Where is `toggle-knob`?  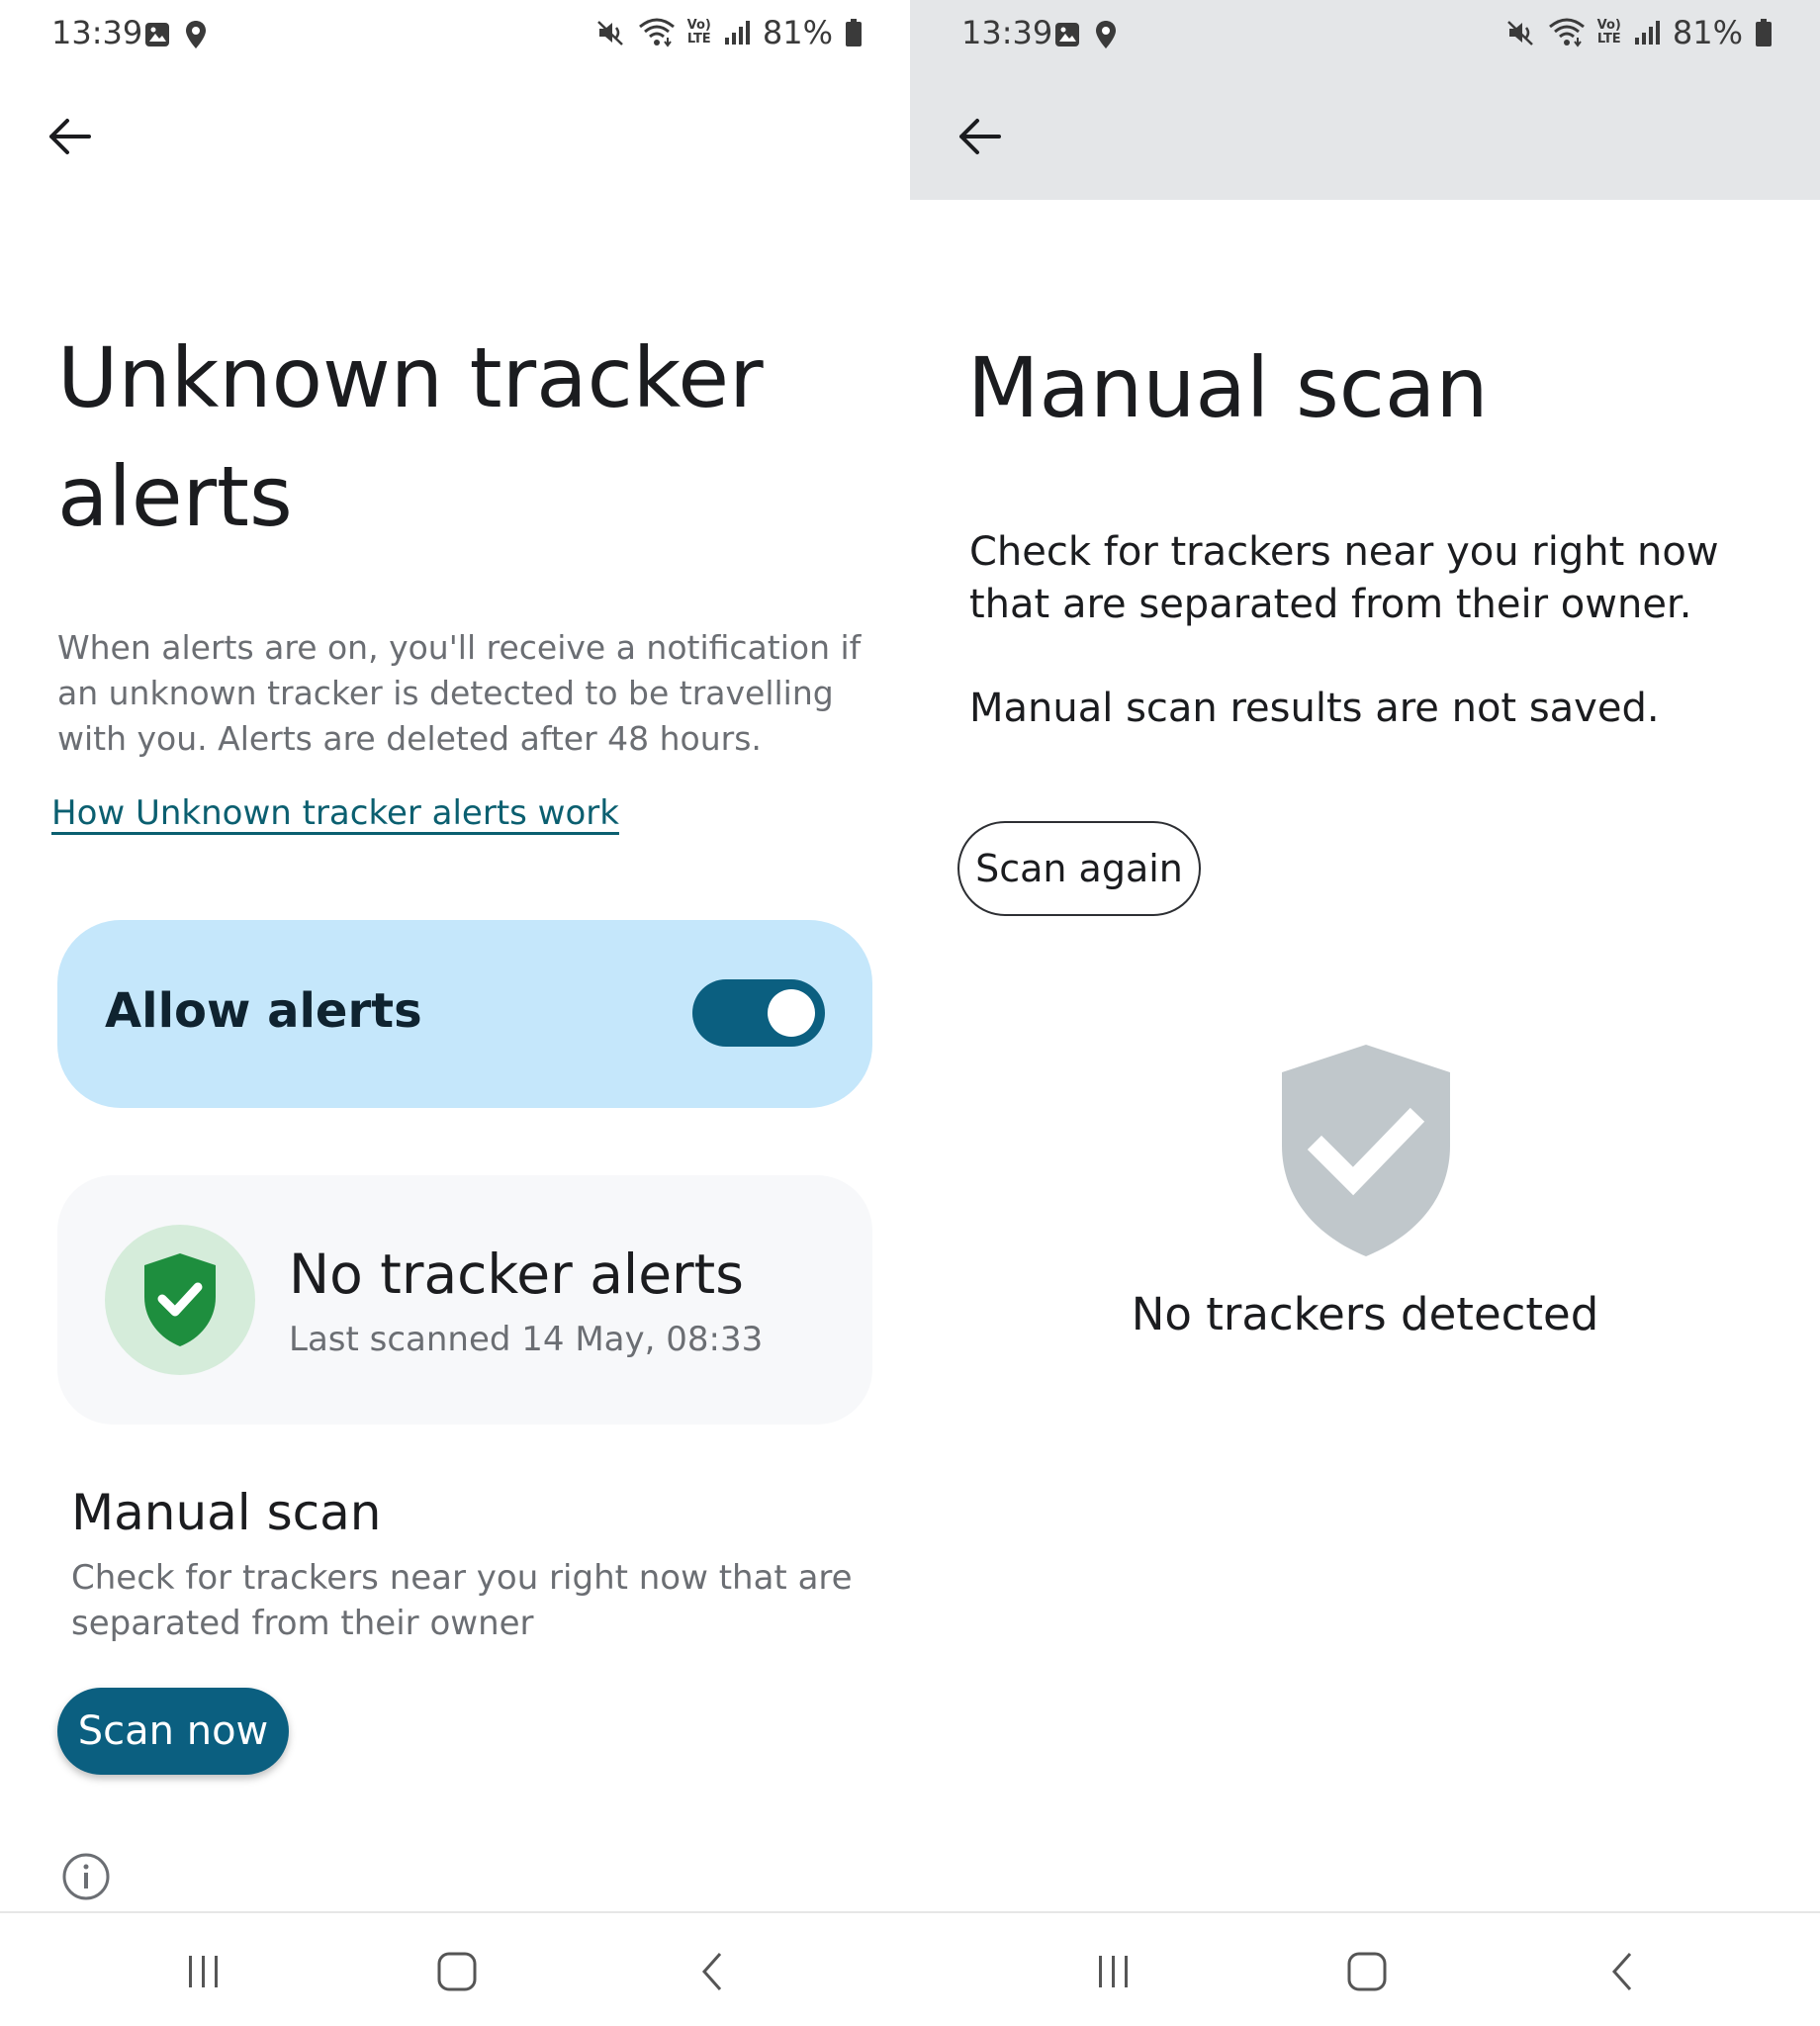
toggle-knob is located at coordinates (791, 1013).